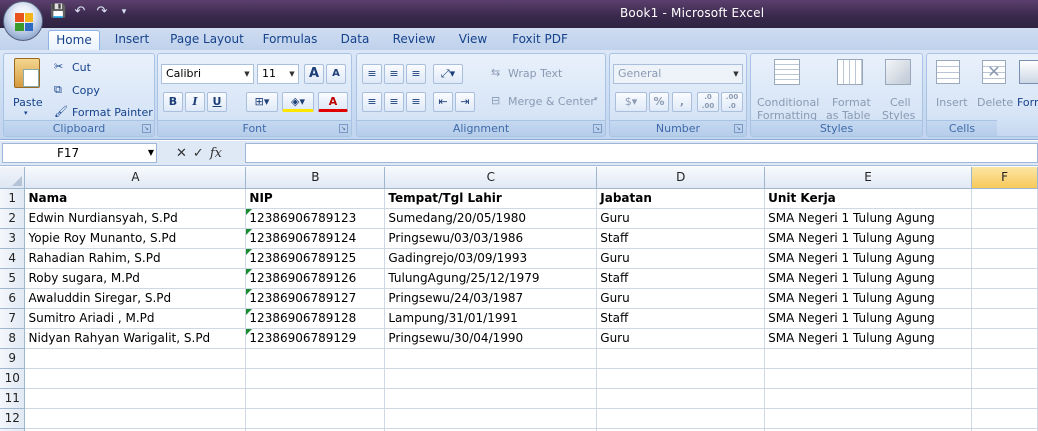 The width and height of the screenshot is (1038, 431). What do you see at coordinates (278, 74) in the screenshot?
I see `font-size-combo: 11 ▼` at bounding box center [278, 74].